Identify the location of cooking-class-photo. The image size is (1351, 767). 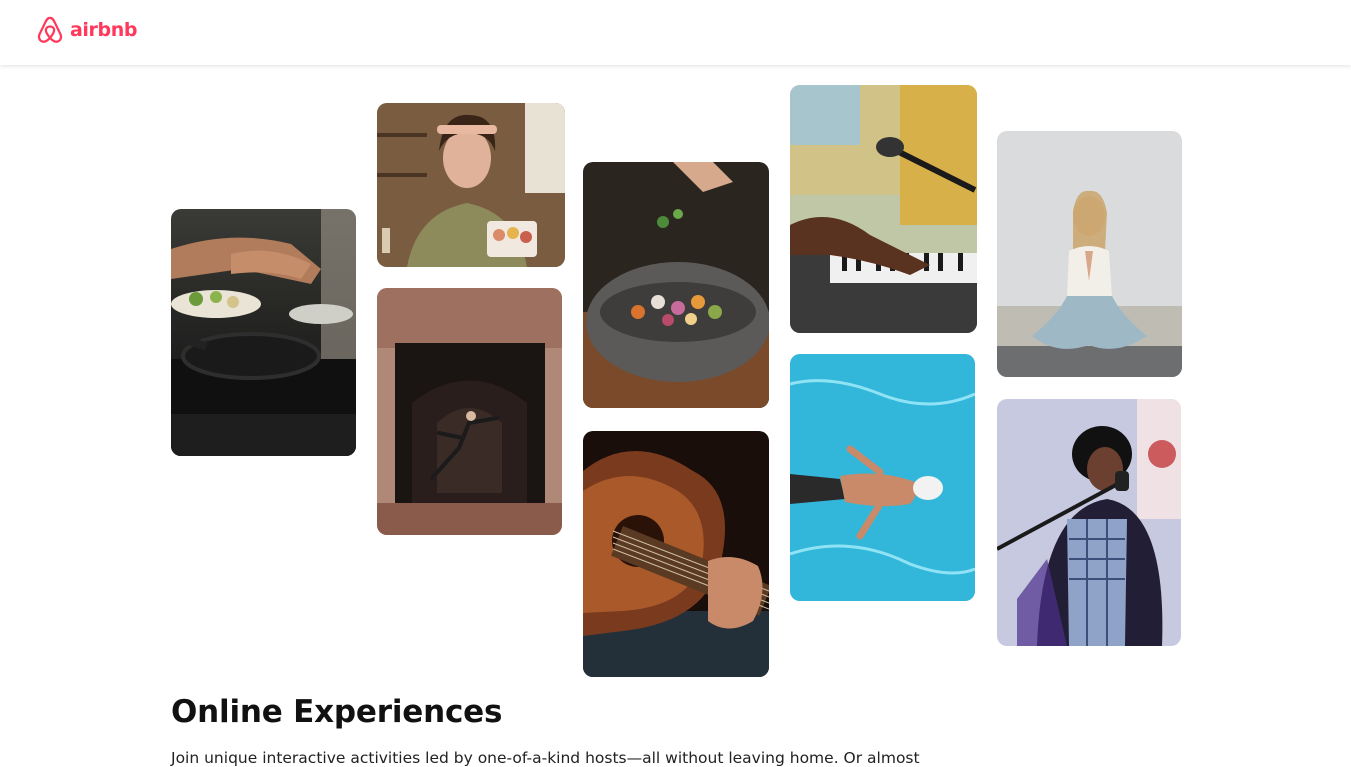
(263, 332).